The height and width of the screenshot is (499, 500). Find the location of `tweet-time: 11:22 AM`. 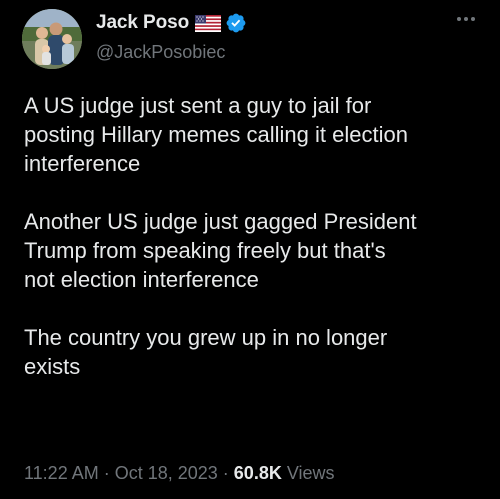

tweet-time: 11:22 AM is located at coordinates (61, 473).